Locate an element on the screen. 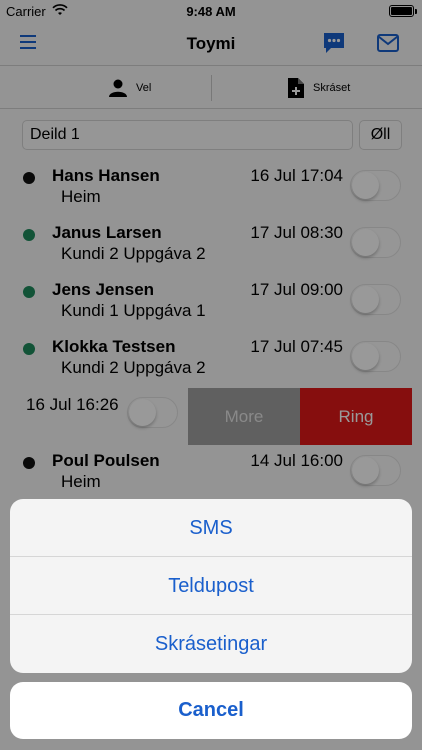 Image resolution: width=422 pixels, height=750 pixels. sms-option: SMS is located at coordinates (211, 528).